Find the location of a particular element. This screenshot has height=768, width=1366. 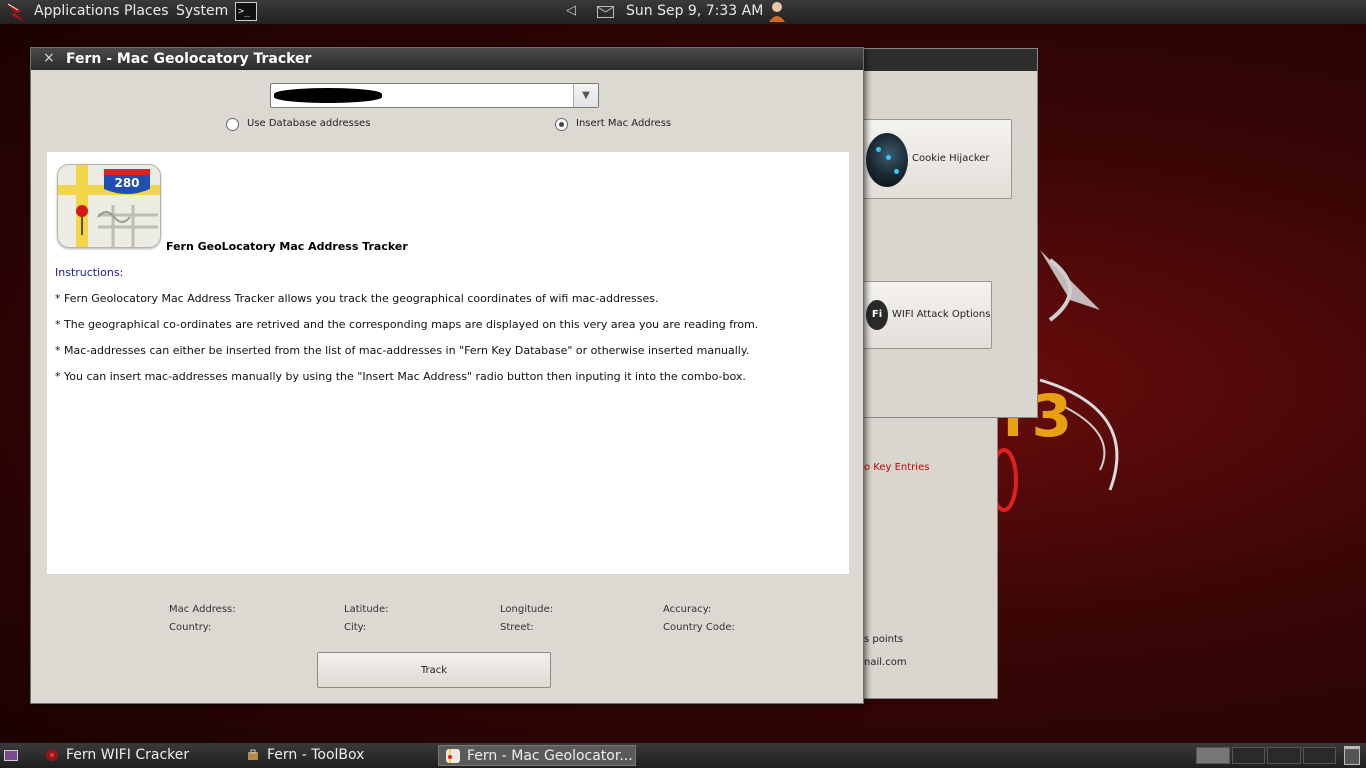

wifi-attack-options-label: WIFI Attack Options is located at coordinates (941, 314).